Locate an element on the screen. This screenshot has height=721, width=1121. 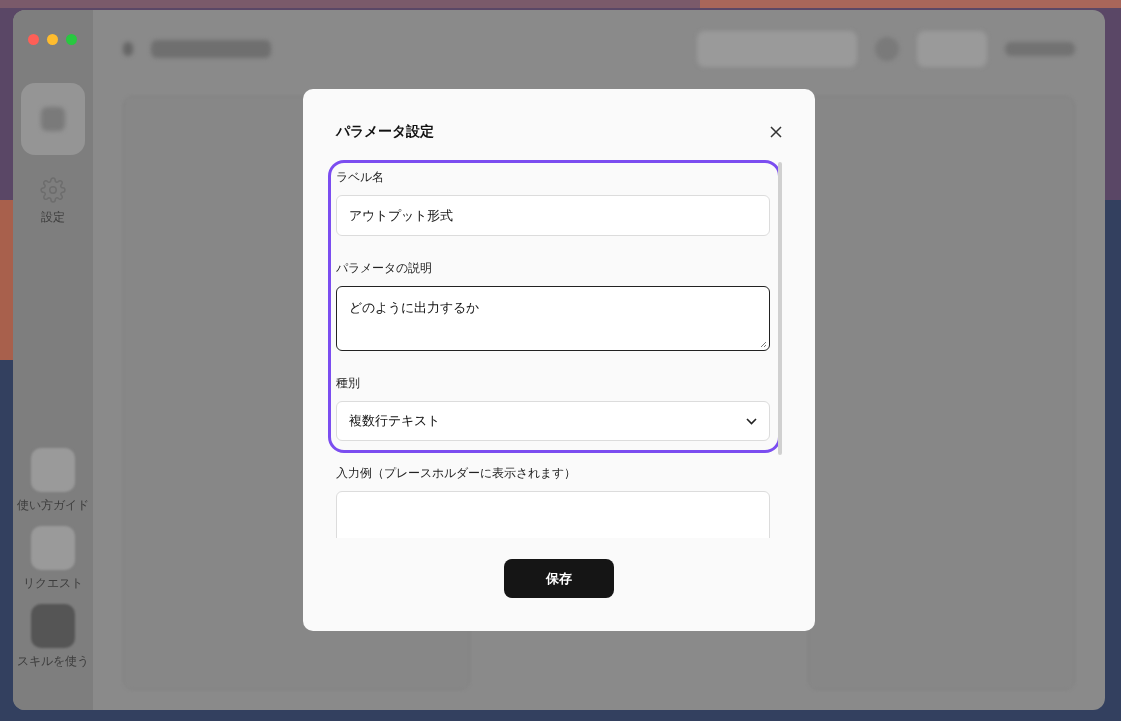
zoom-window-button is located at coordinates (71, 39).